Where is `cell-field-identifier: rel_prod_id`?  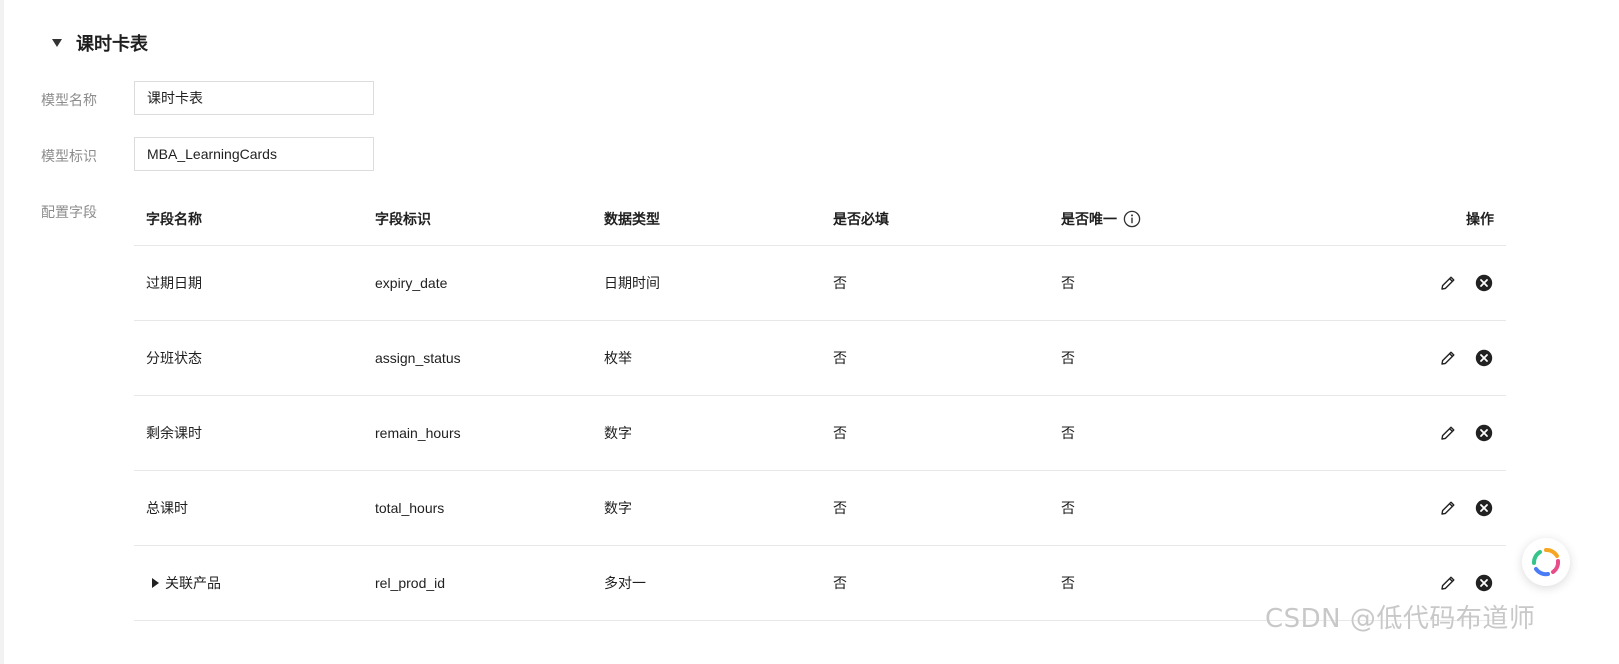
cell-field-identifier: rel_prod_id is located at coordinates (410, 583).